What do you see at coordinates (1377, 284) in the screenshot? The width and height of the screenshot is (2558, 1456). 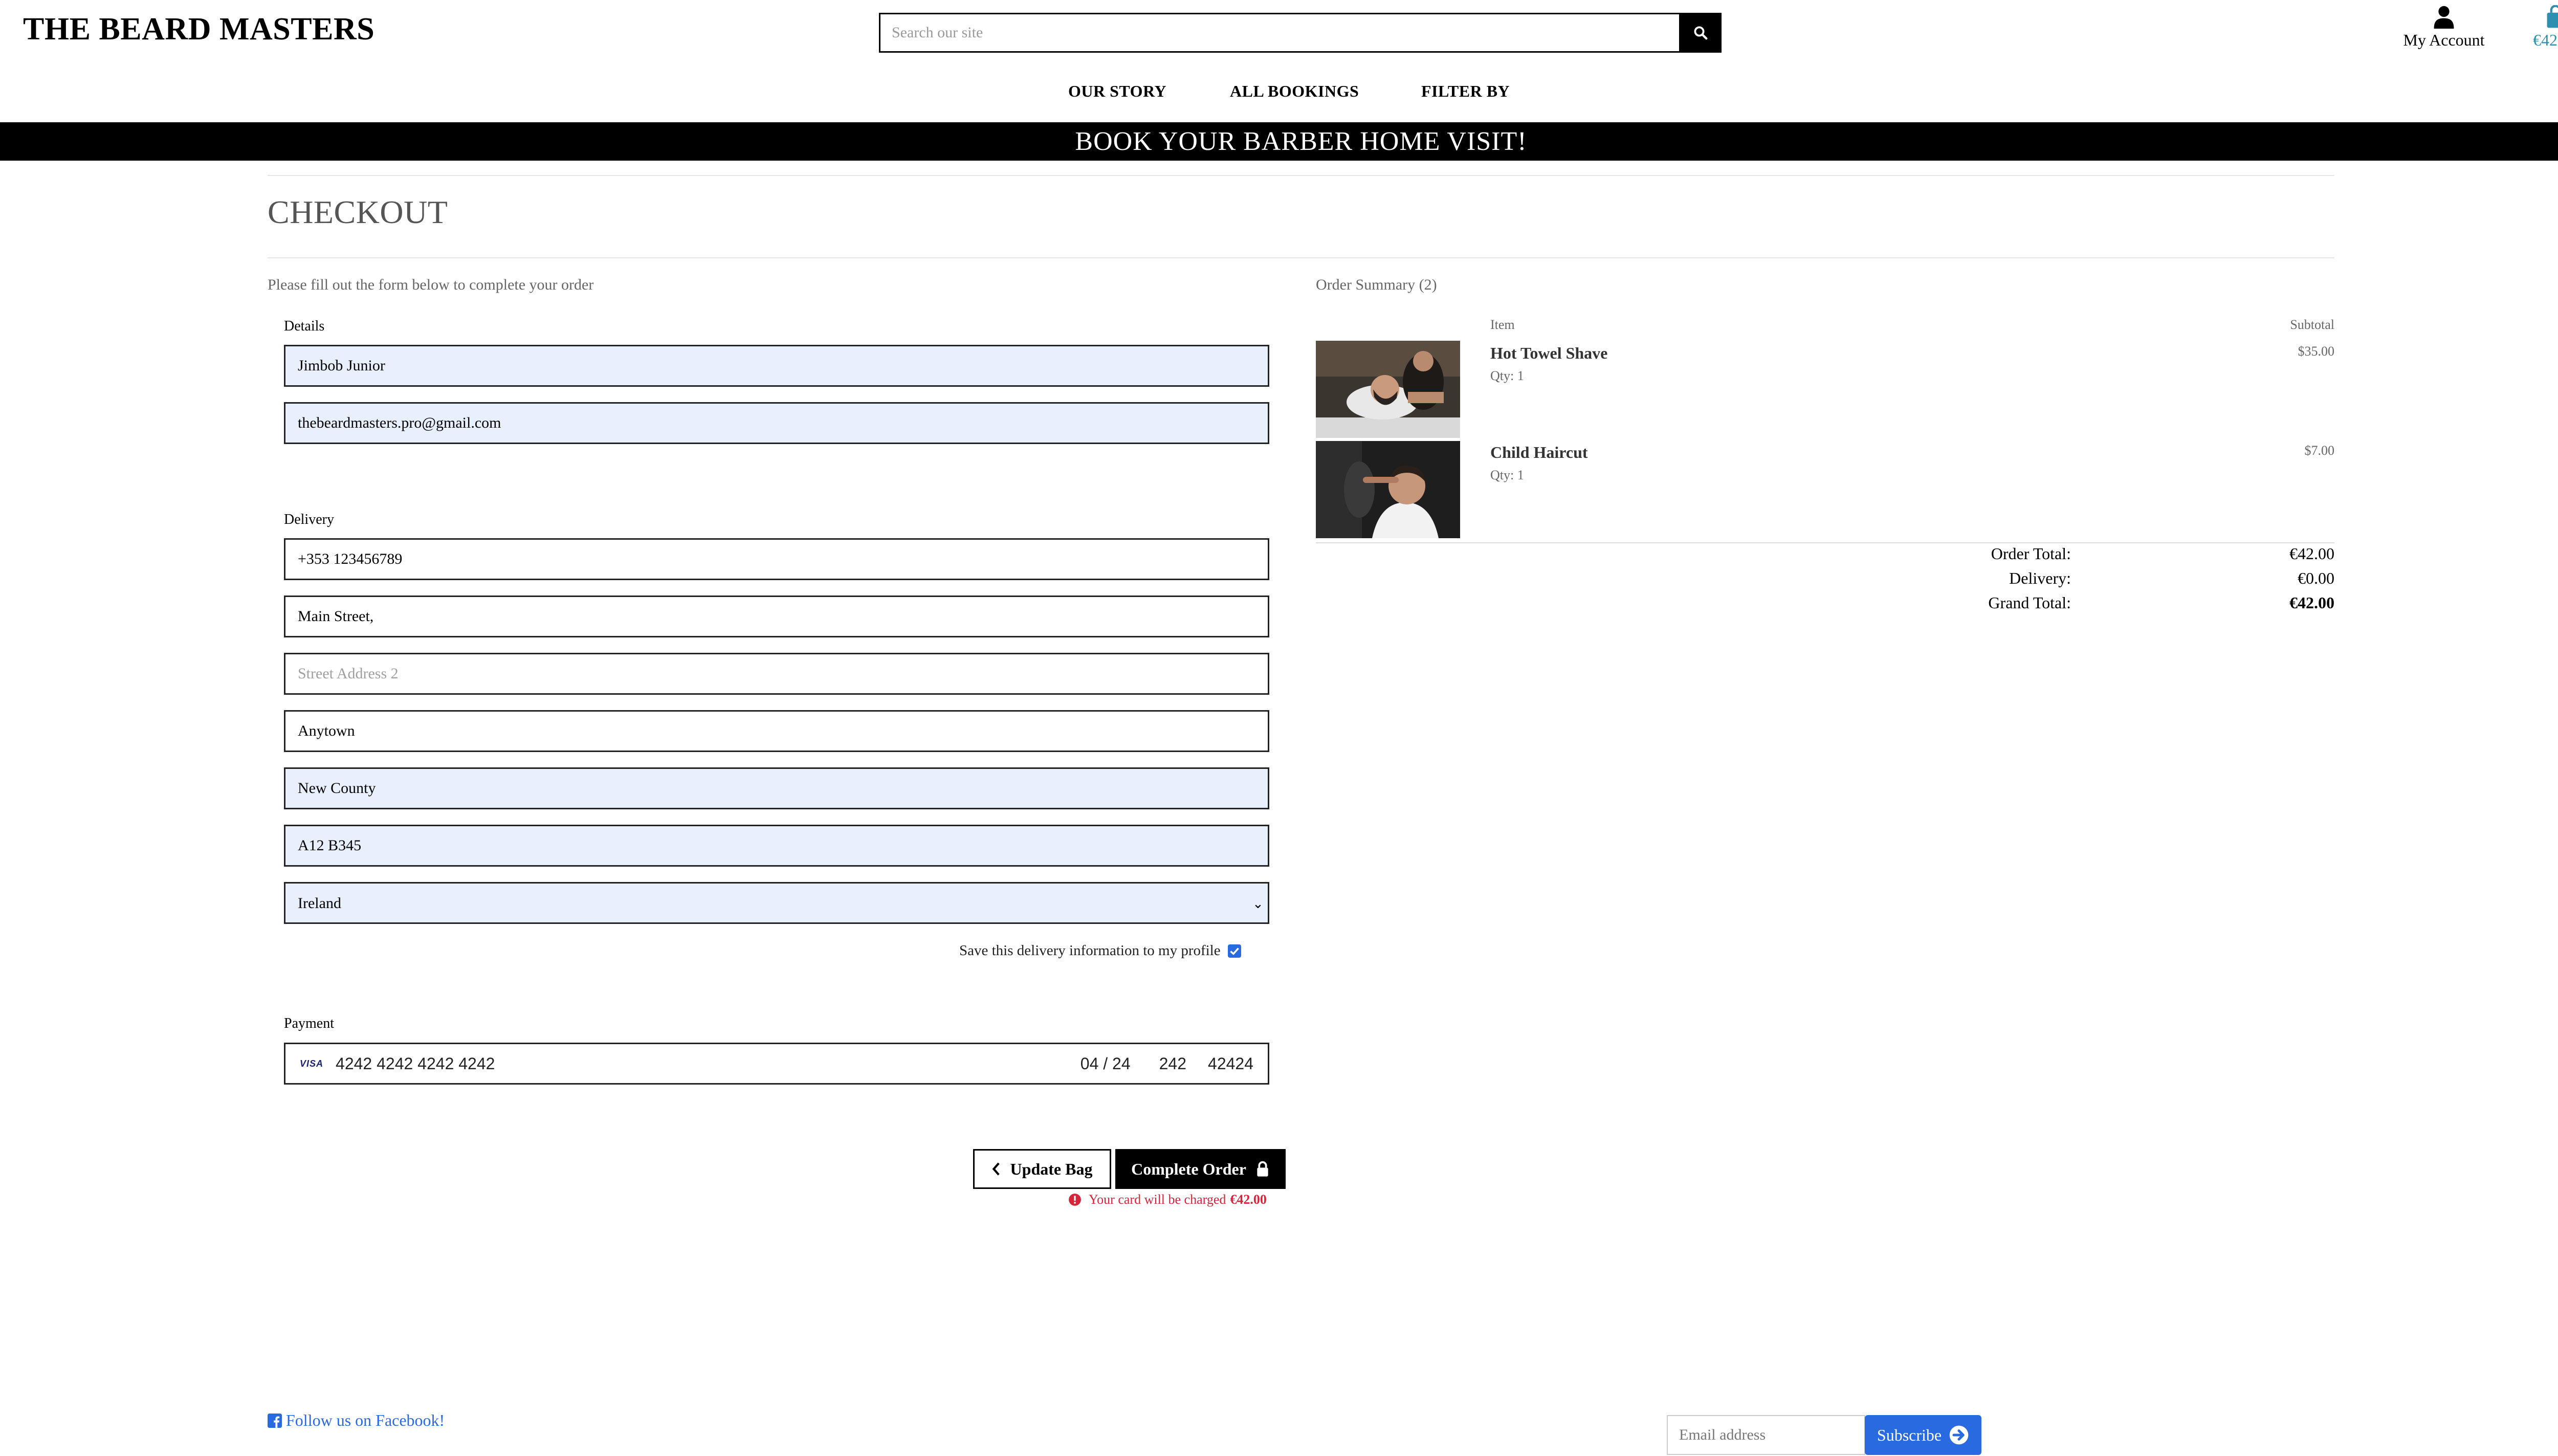 I see `order-summary-title: Order Summary (2)` at bounding box center [1377, 284].